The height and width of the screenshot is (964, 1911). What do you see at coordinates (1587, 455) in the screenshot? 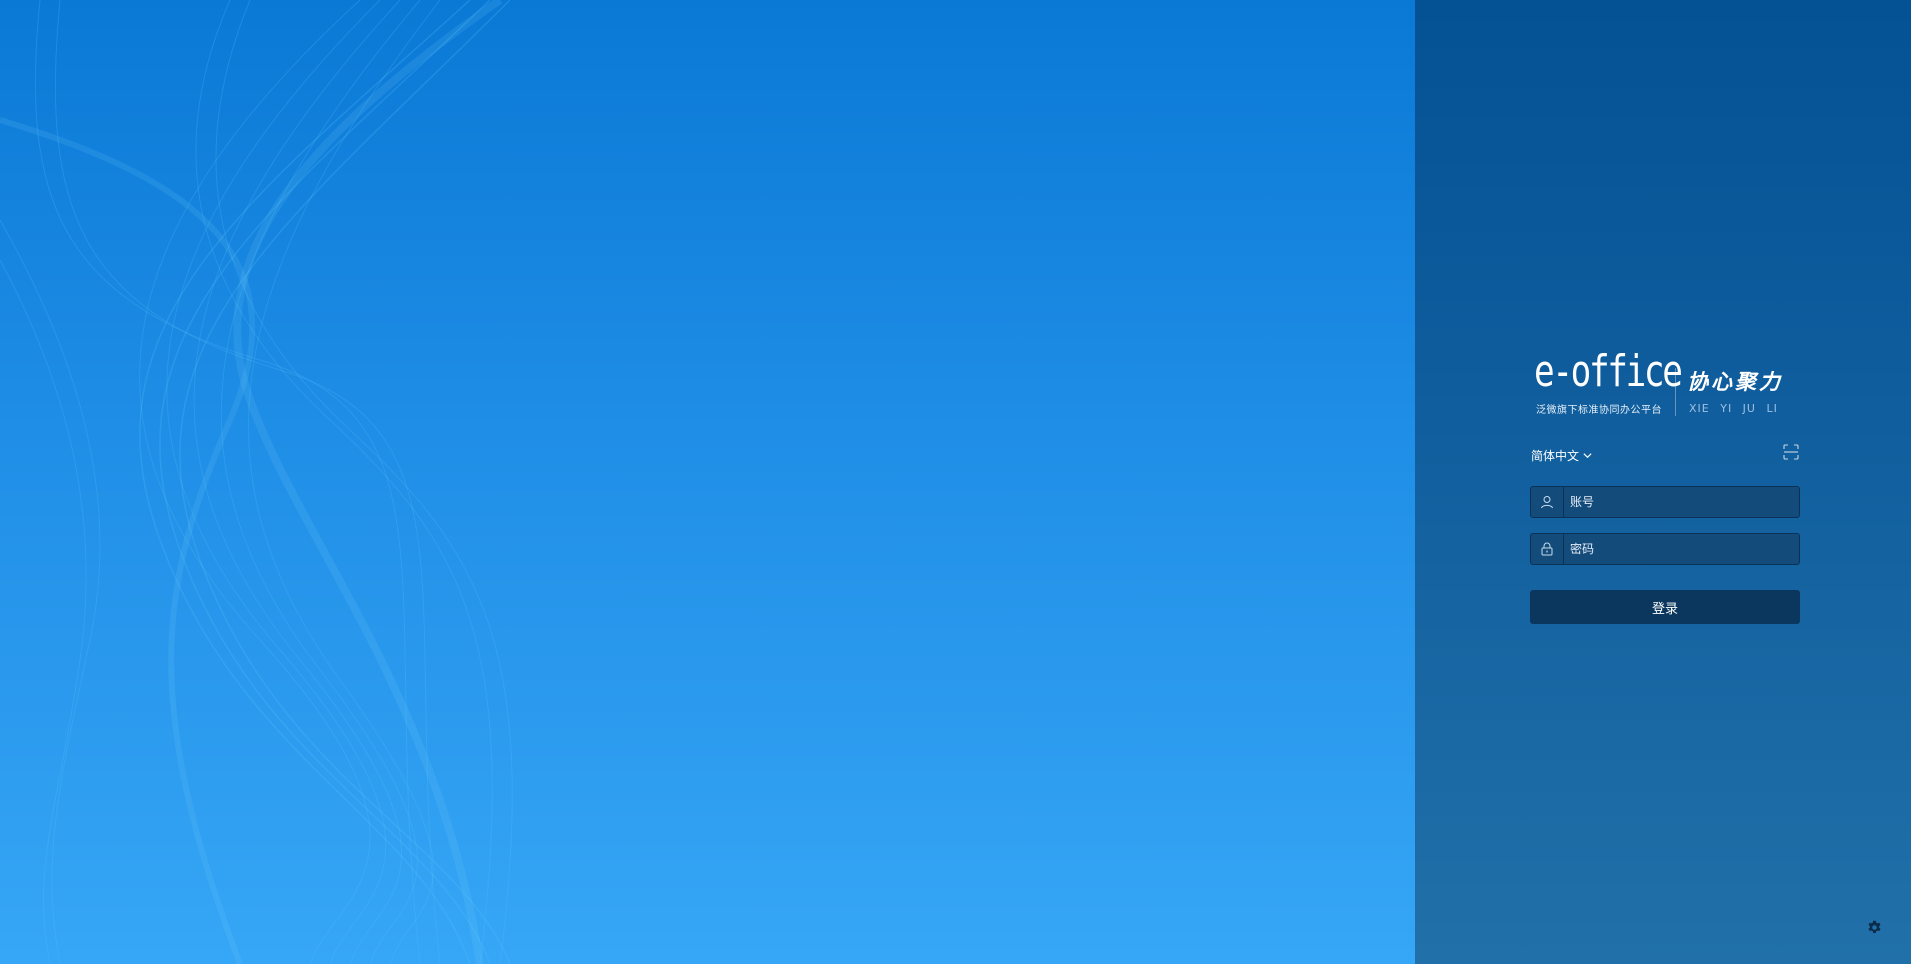
I see `chevron-down-icon` at bounding box center [1587, 455].